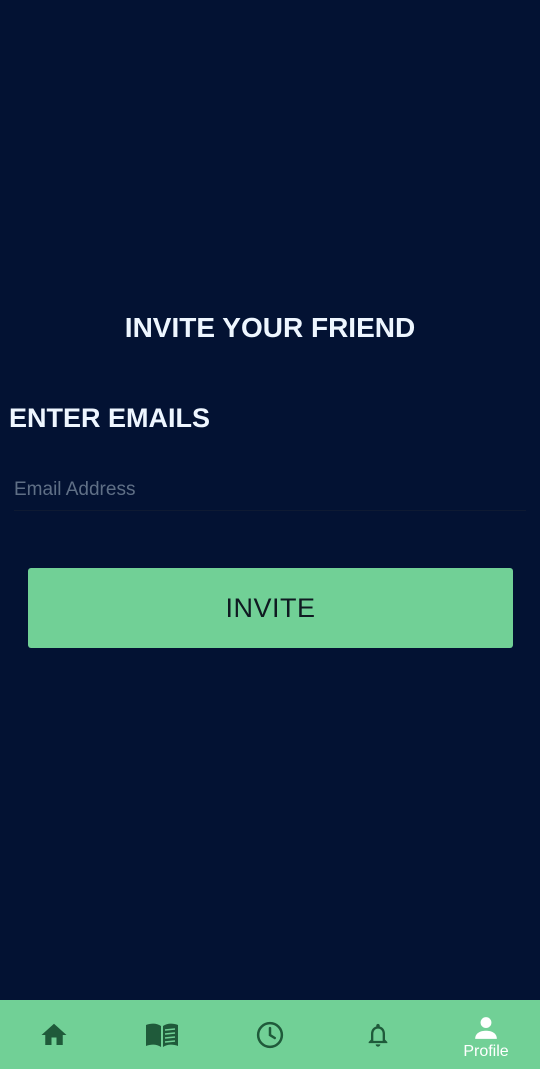 The width and height of the screenshot is (540, 1069). I want to click on invite-button: INVITE, so click(270, 608).